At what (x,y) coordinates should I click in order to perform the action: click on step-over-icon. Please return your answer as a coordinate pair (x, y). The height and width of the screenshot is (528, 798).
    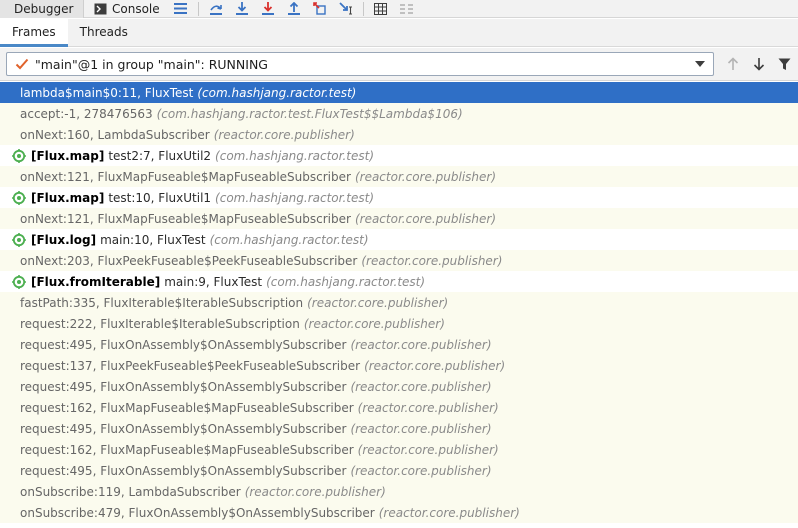
    Looking at the image, I should click on (216, 9).